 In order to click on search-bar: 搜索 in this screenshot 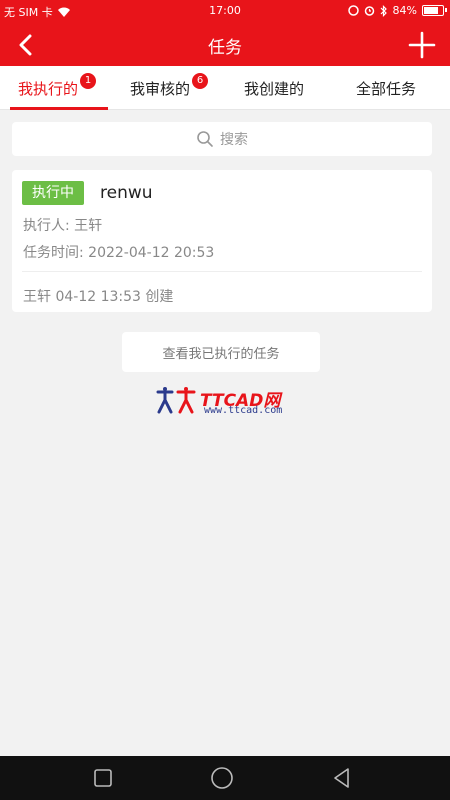, I will do `click(222, 139)`.